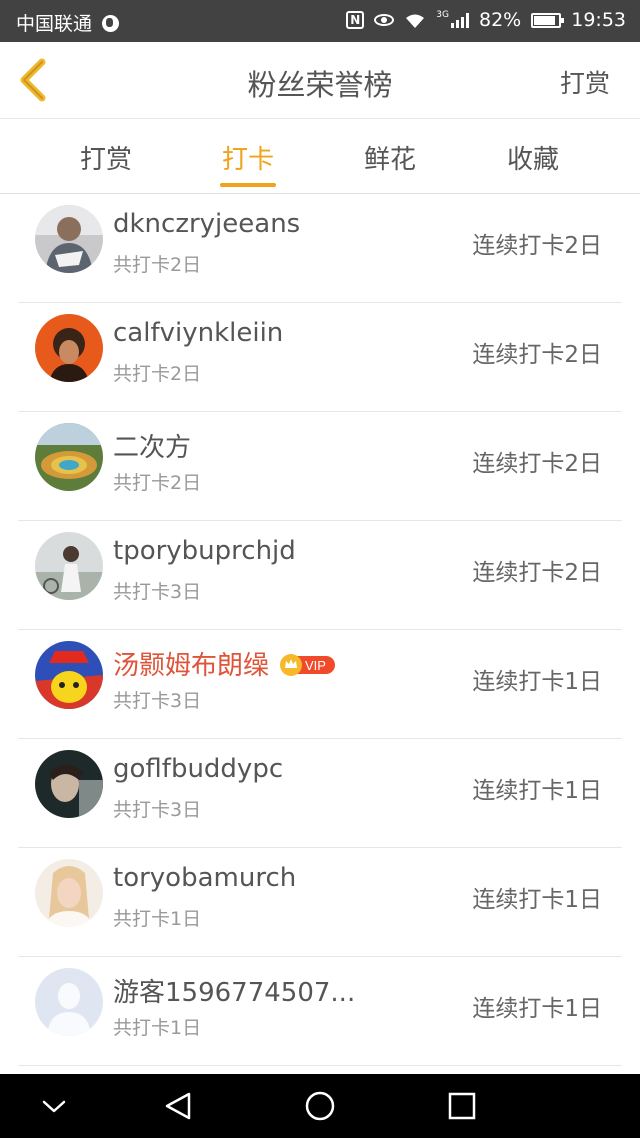 This screenshot has height=1142, width=640. I want to click on signal-icon: 3G, so click(452, 19).